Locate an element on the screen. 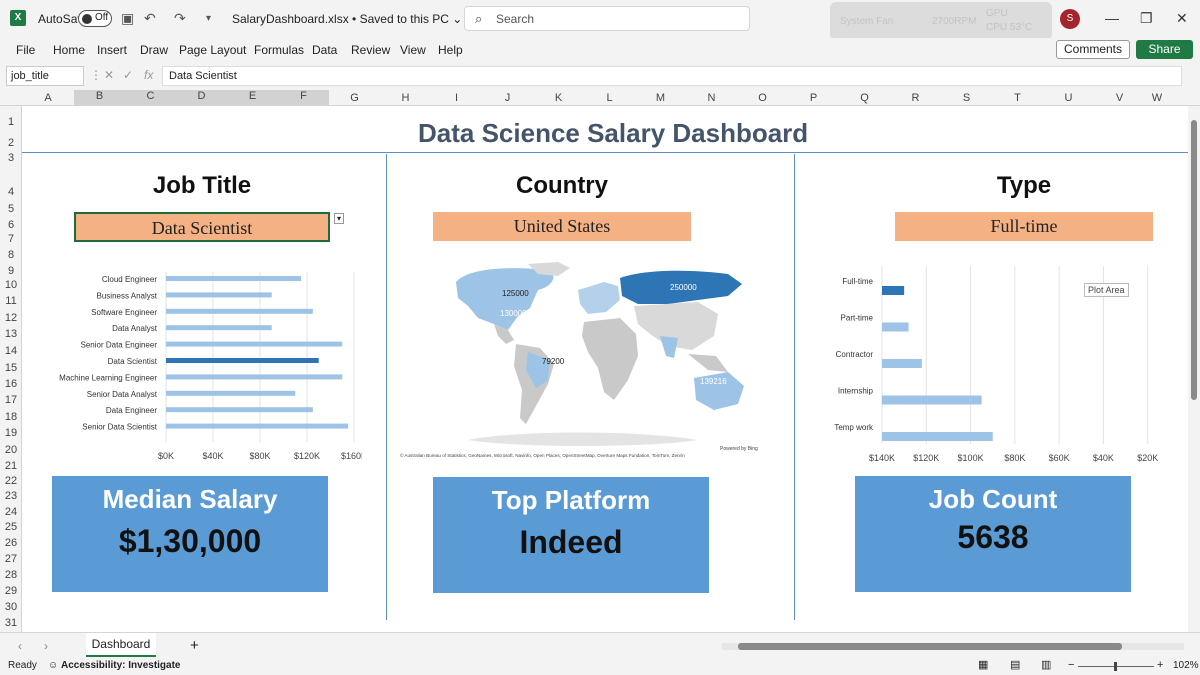  menu-view: View is located at coordinates (413, 50).